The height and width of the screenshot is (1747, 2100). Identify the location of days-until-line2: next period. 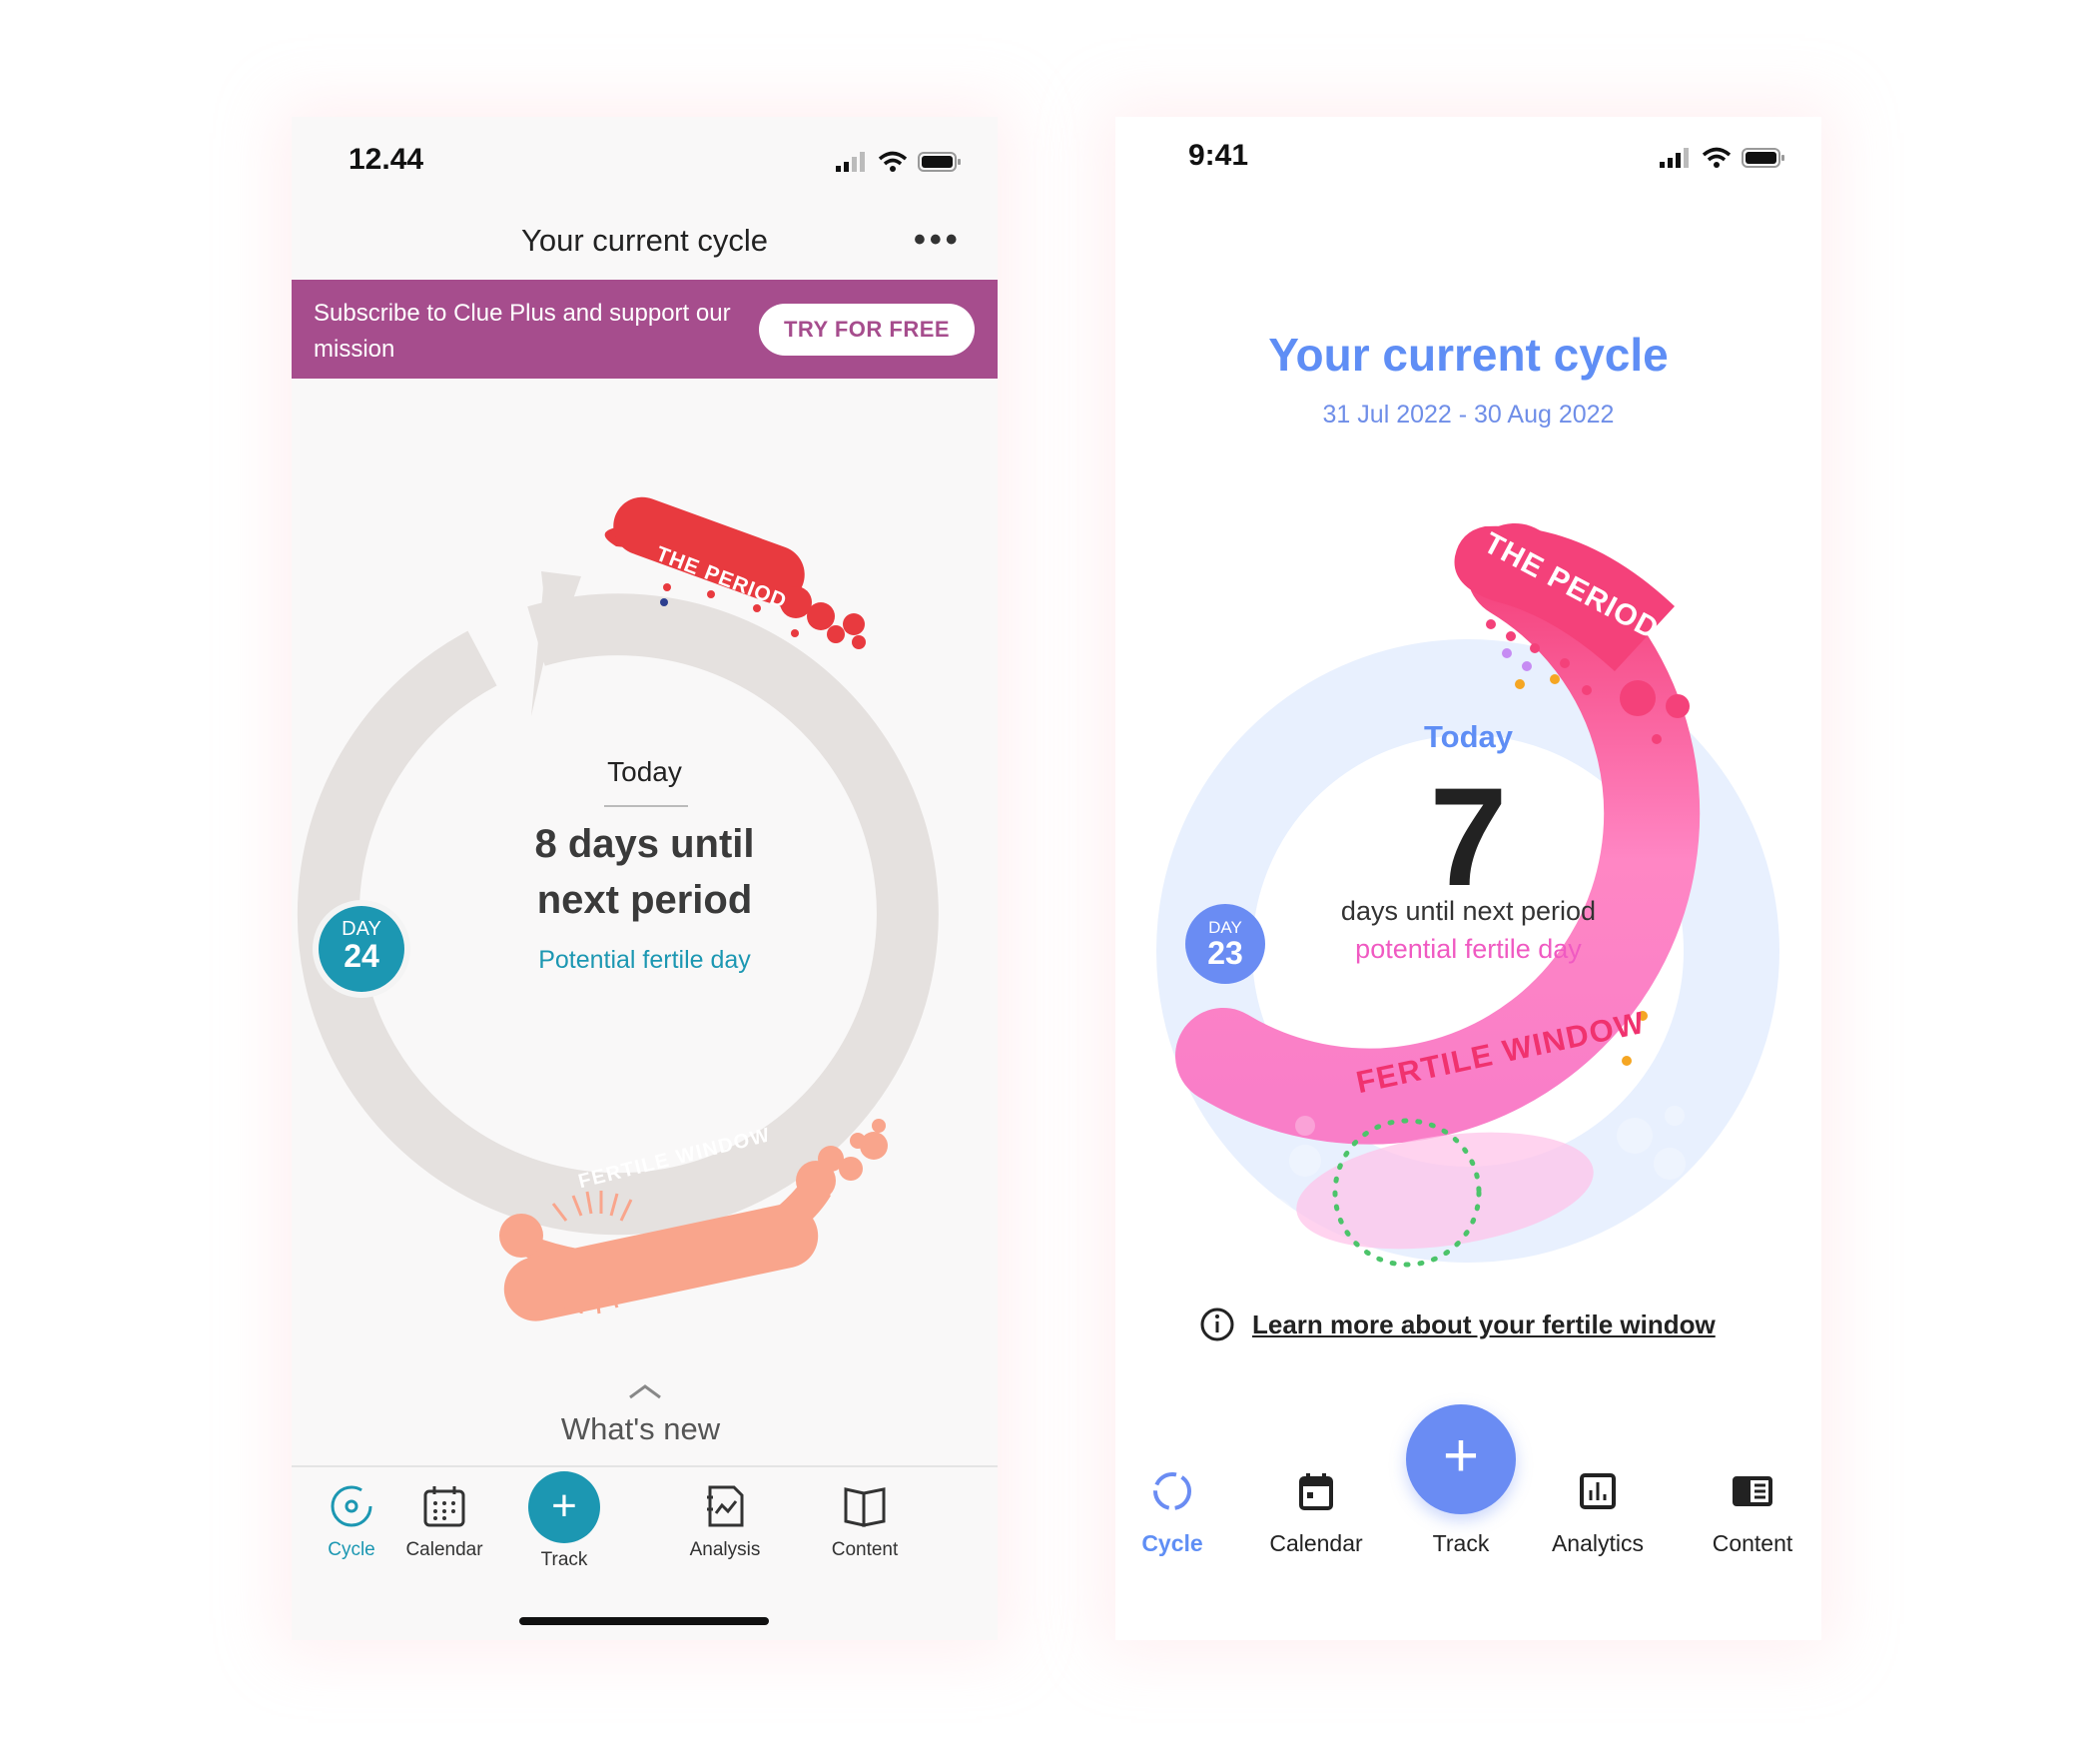
(644, 900).